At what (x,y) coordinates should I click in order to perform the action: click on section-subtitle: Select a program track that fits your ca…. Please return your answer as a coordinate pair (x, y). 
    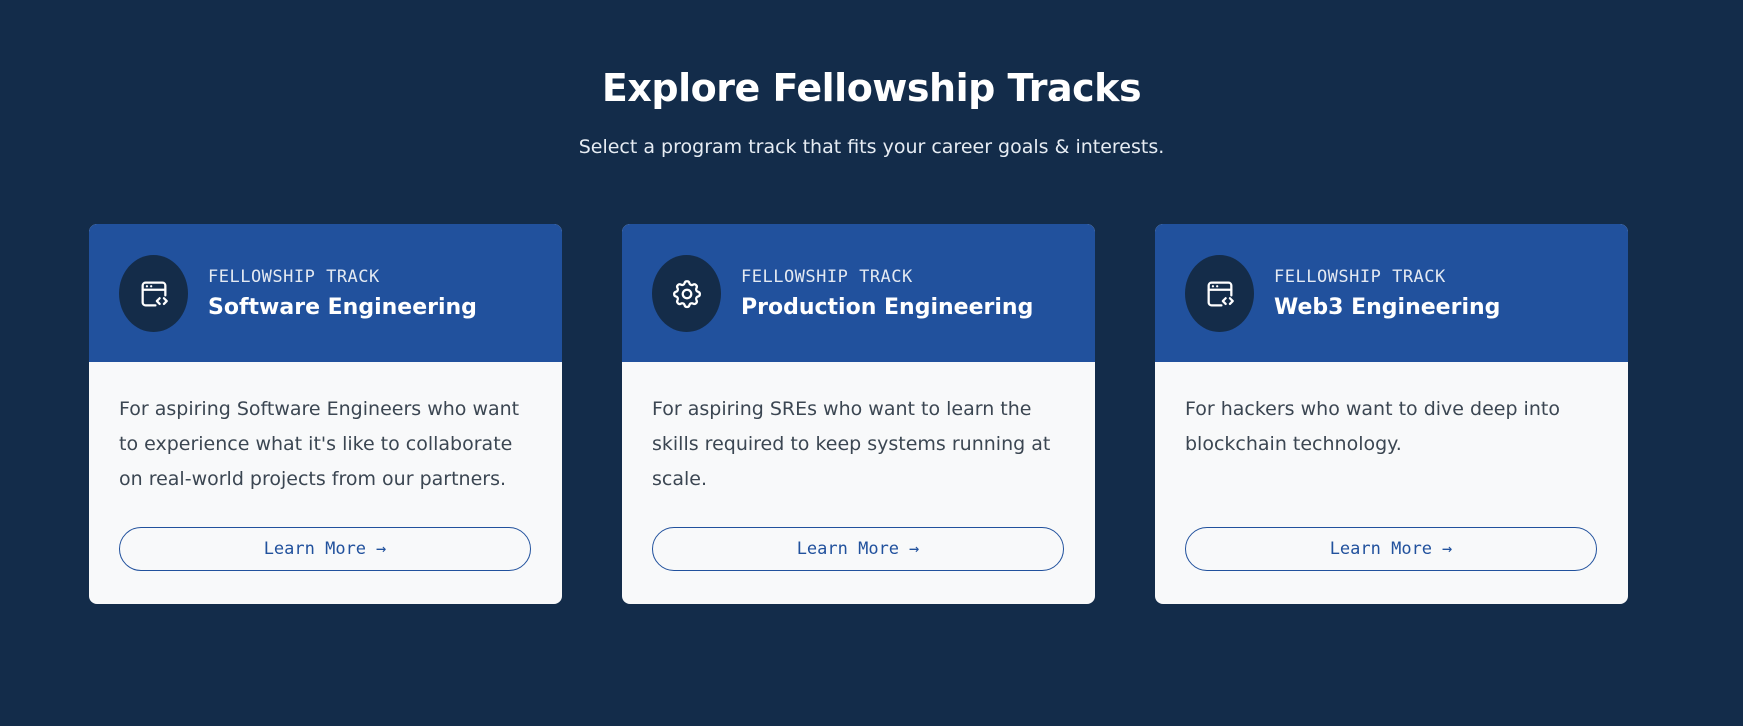
    Looking at the image, I should click on (871, 147).